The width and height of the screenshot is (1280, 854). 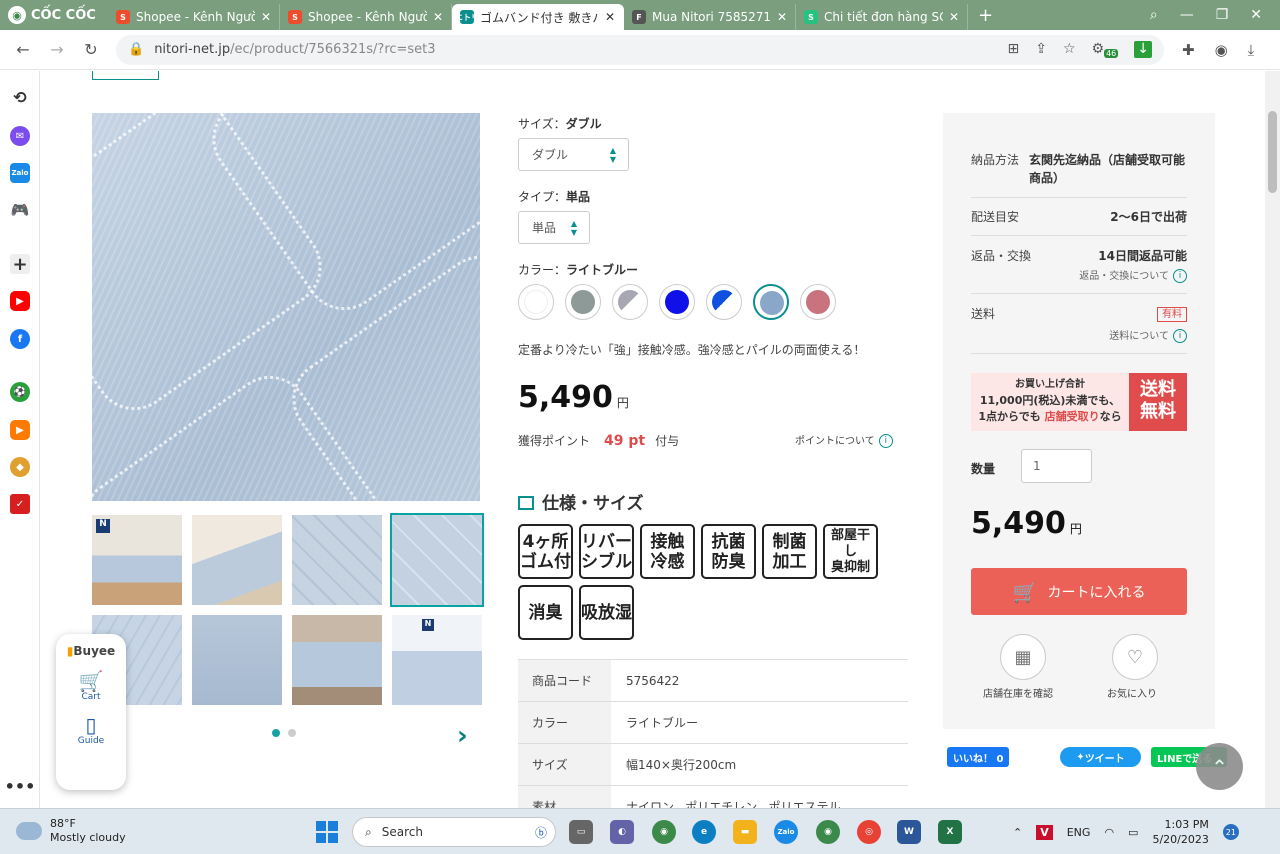 I want to click on todo-check-icon: ✓, so click(x=20, y=504).